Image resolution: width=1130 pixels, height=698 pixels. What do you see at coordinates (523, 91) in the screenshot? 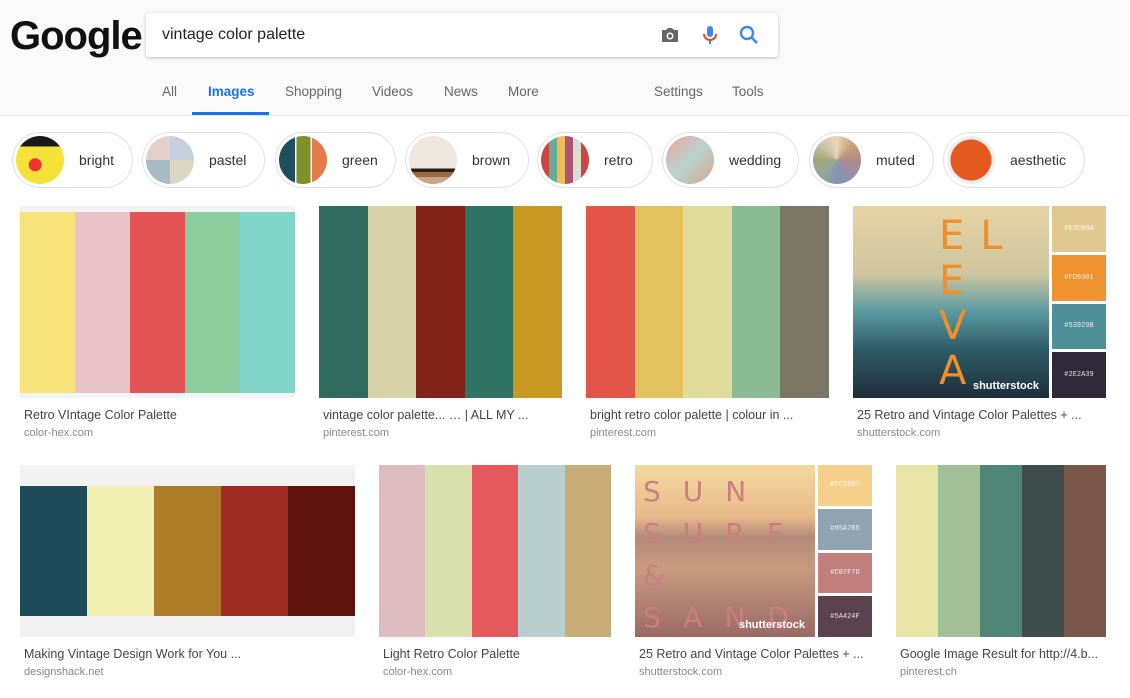
I see `tab-more: More` at bounding box center [523, 91].